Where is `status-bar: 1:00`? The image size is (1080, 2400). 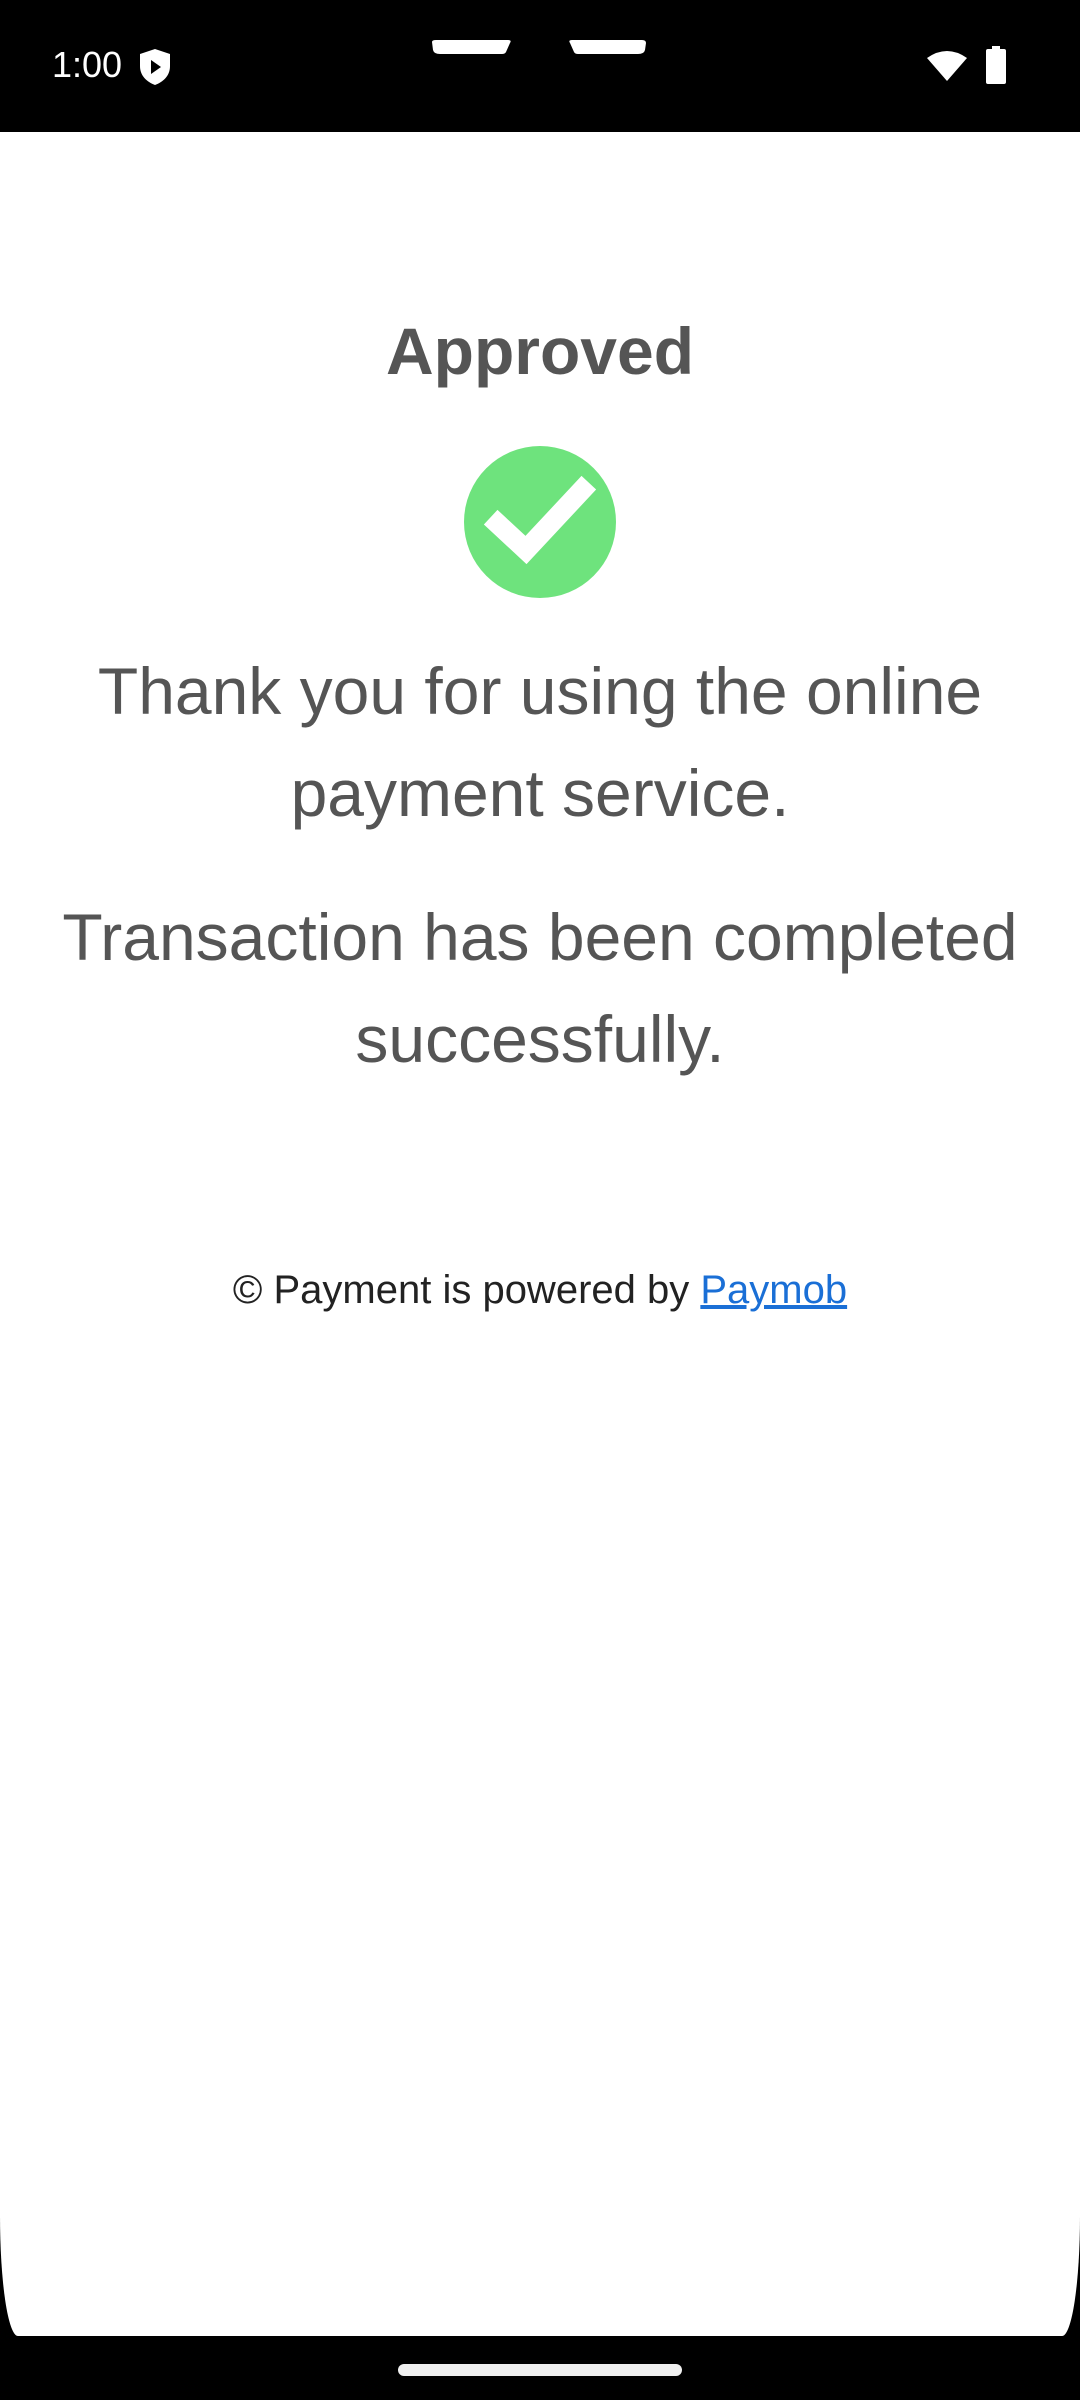 status-bar: 1:00 is located at coordinates (540, 66).